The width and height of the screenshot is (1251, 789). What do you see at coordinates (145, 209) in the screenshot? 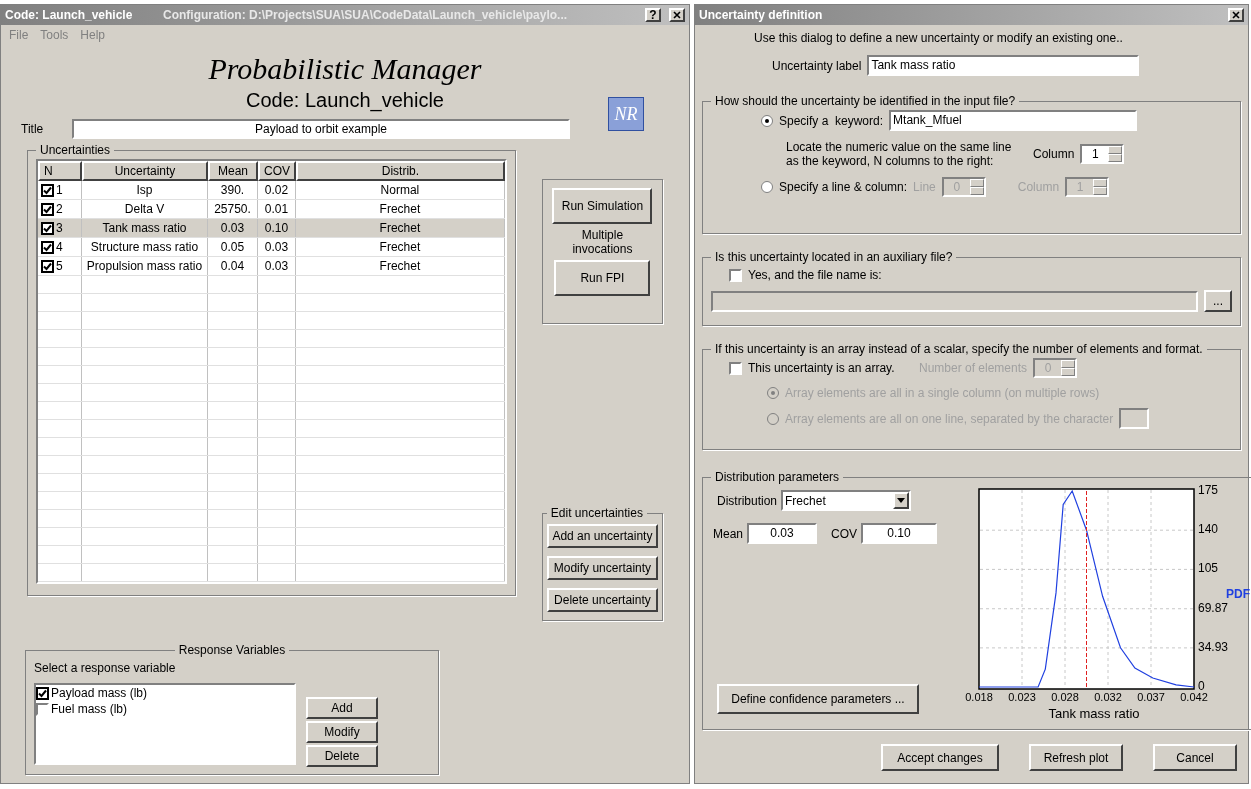
I see `table-cell: Delta V` at bounding box center [145, 209].